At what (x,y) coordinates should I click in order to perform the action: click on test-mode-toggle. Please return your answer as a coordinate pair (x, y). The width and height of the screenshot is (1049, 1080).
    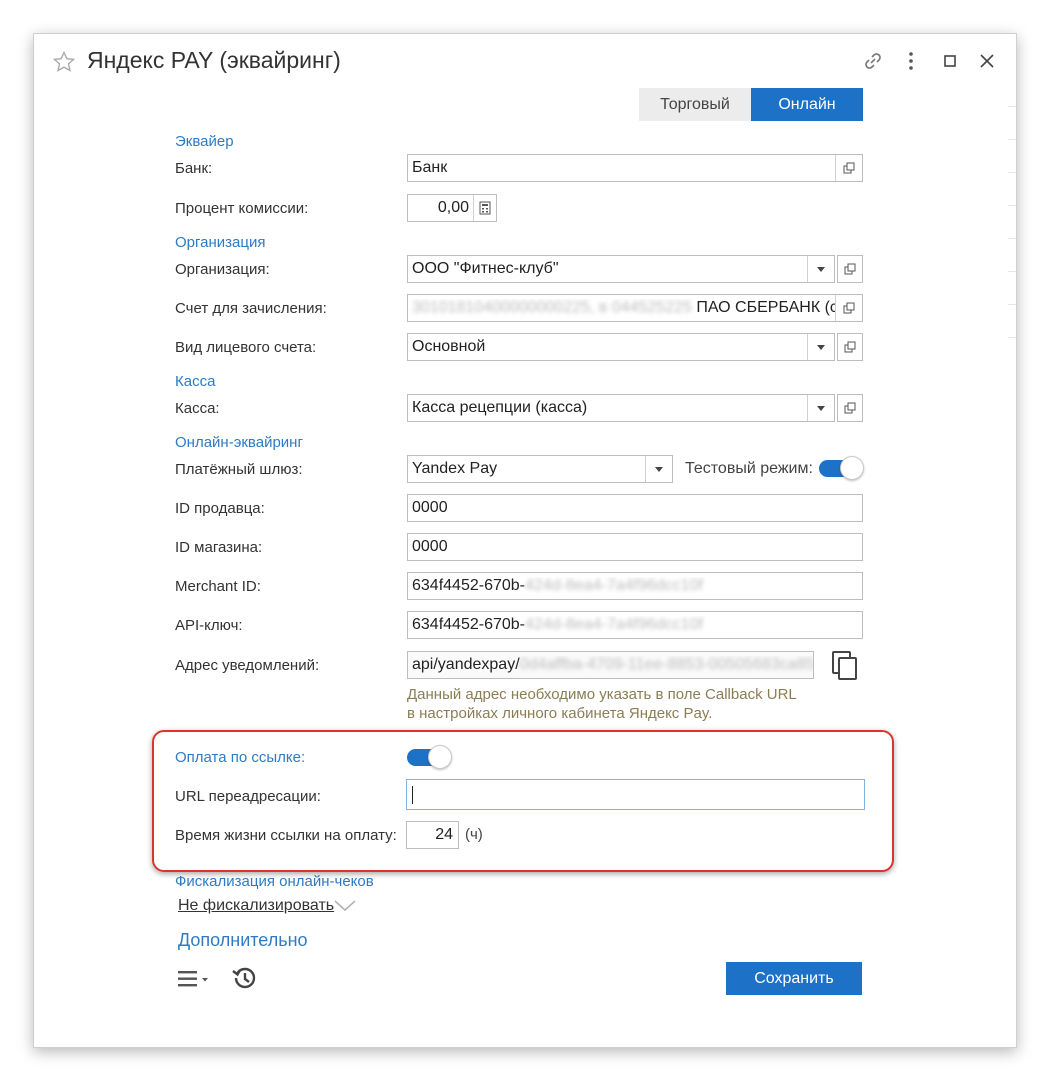
    Looking at the image, I should click on (842, 468).